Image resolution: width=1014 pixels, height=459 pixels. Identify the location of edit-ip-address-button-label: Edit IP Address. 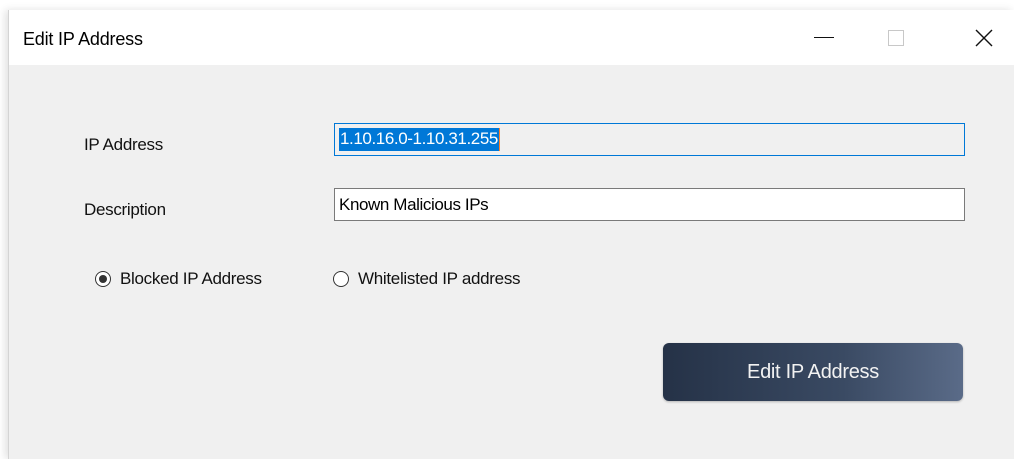
(813, 371).